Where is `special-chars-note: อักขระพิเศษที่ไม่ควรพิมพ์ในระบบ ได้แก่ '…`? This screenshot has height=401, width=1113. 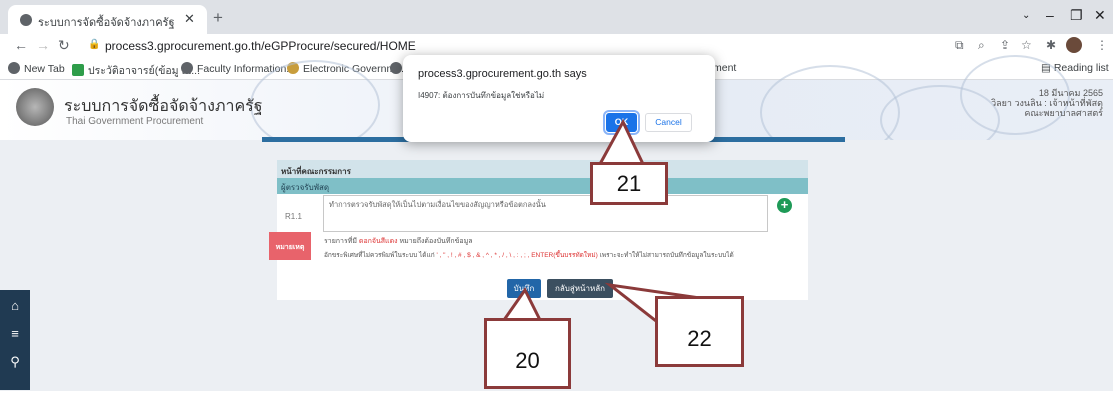 special-chars-note: อักขระพิเศษที่ไม่ควรพิมพ์ในระบบ ได้แก่ '… is located at coordinates (529, 255).